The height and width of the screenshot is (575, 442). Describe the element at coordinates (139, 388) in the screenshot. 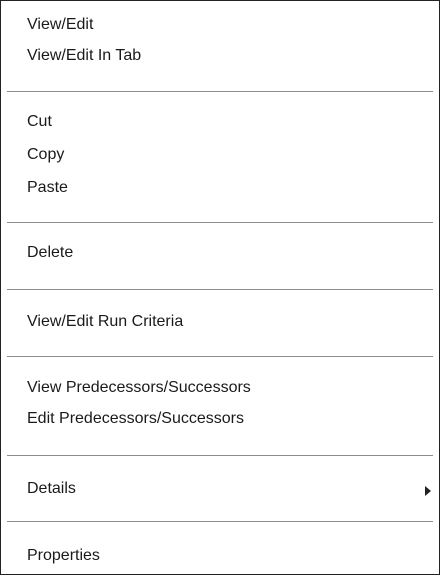

I see `menu-item-view-predecessors-successors: View Predecessors/Successors` at that location.